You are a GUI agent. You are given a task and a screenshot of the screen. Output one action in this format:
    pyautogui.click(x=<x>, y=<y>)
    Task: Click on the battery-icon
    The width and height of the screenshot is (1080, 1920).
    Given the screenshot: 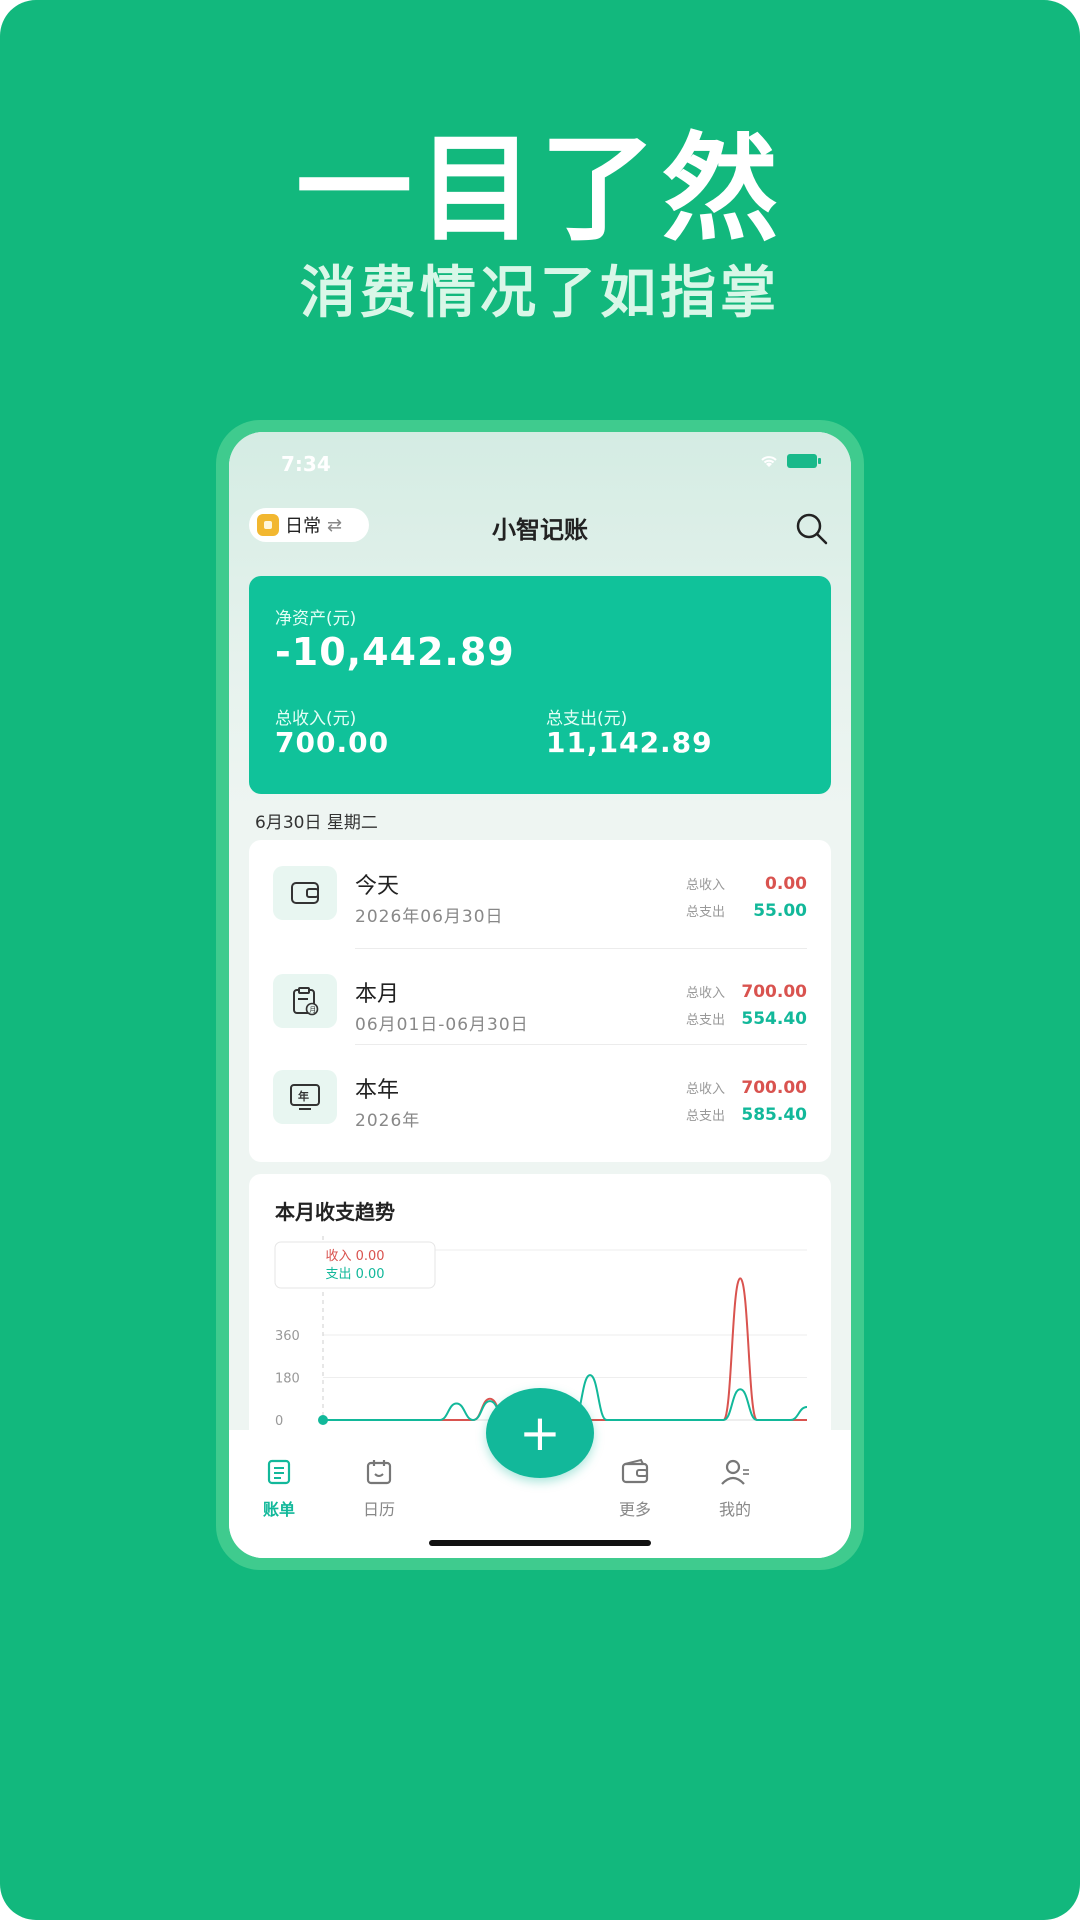 What is the action you would take?
    pyautogui.click(x=804, y=461)
    